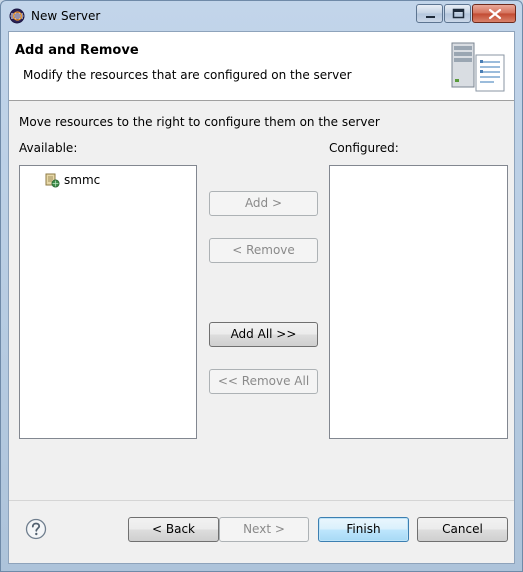 This screenshot has width=523, height=572. Describe the element at coordinates (478, 67) in the screenshot. I see `server-wizard-icon` at that location.